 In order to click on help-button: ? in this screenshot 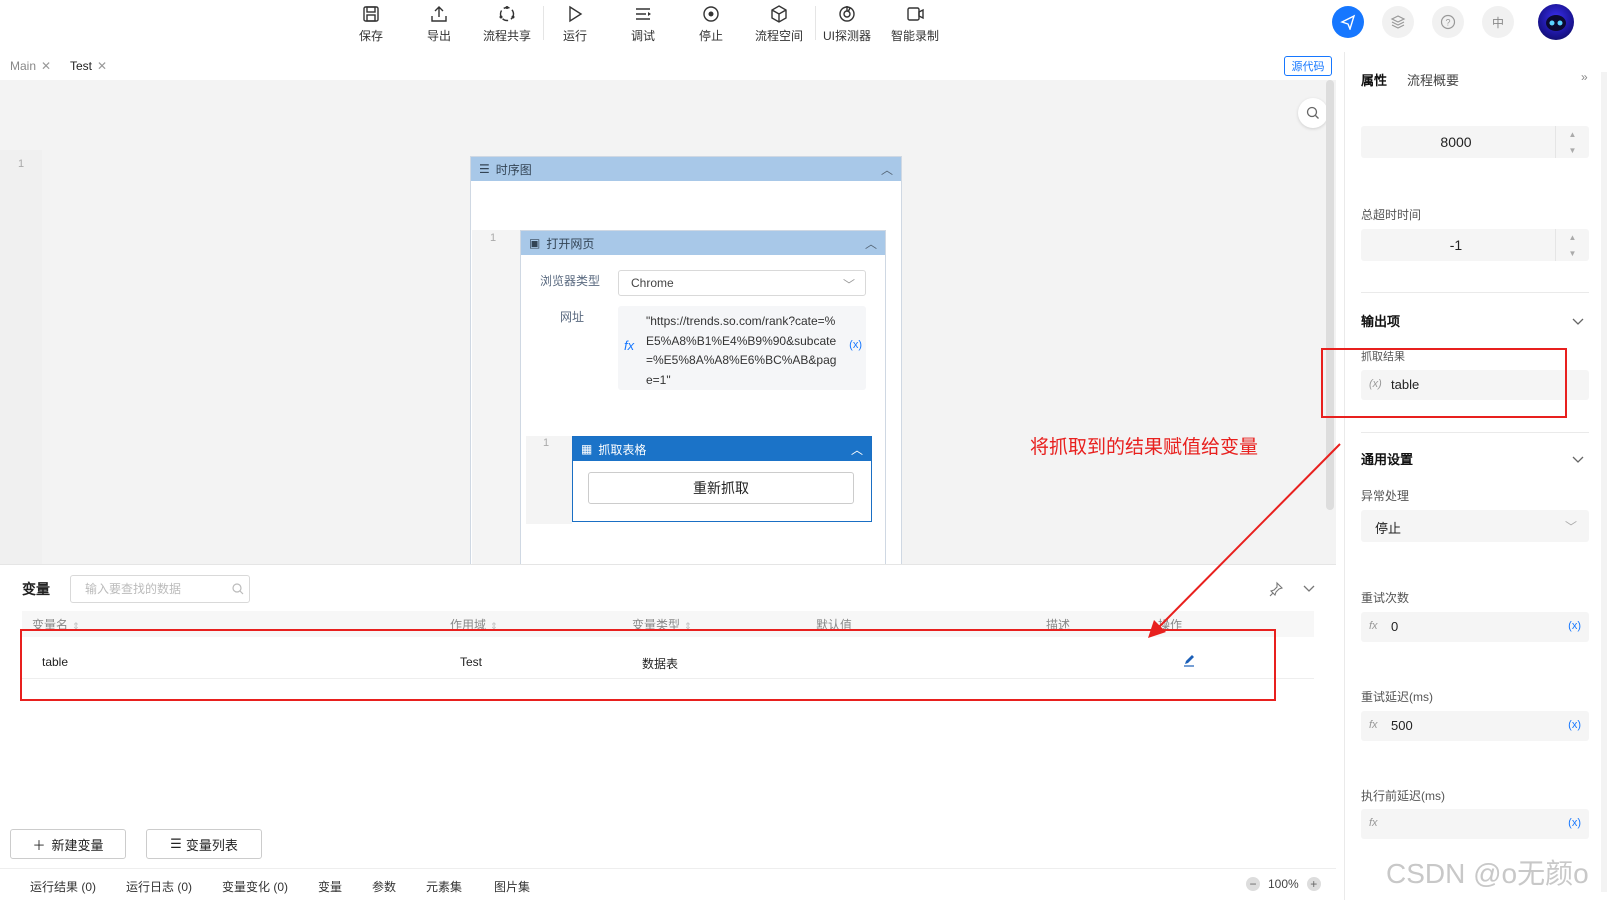, I will do `click(1448, 22)`.